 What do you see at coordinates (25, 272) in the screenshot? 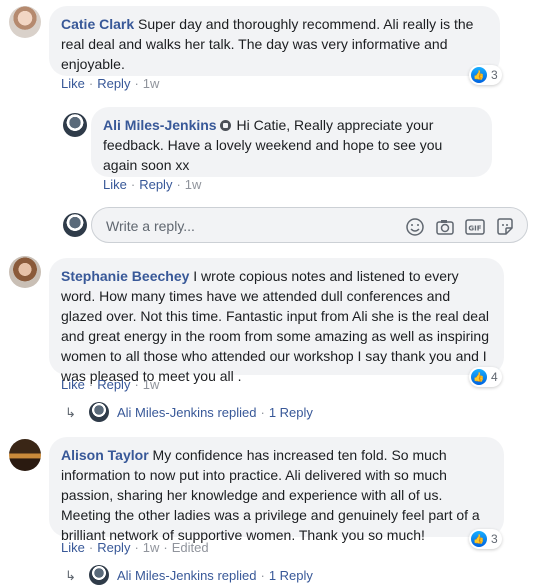
I see `avatar-stephanie-beechey` at bounding box center [25, 272].